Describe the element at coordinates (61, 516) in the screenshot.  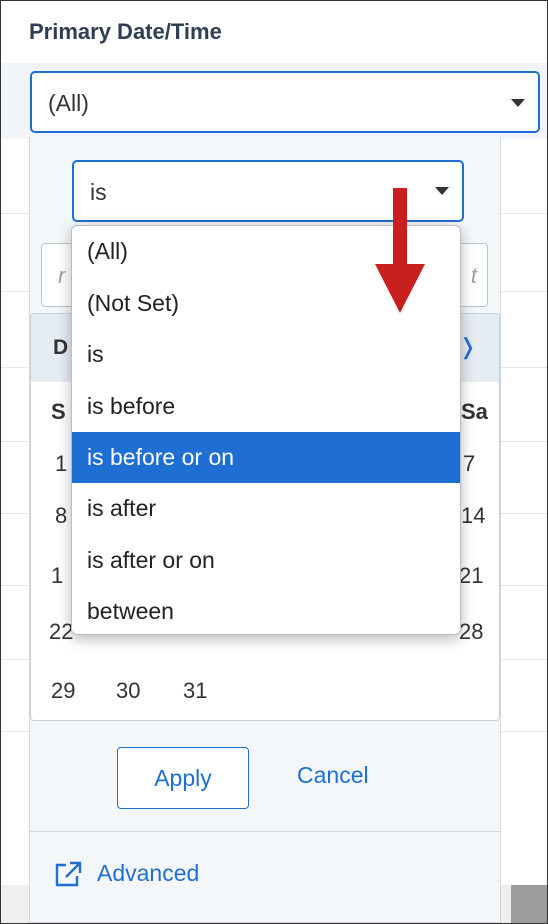
I see `calendar-day: 8` at that location.